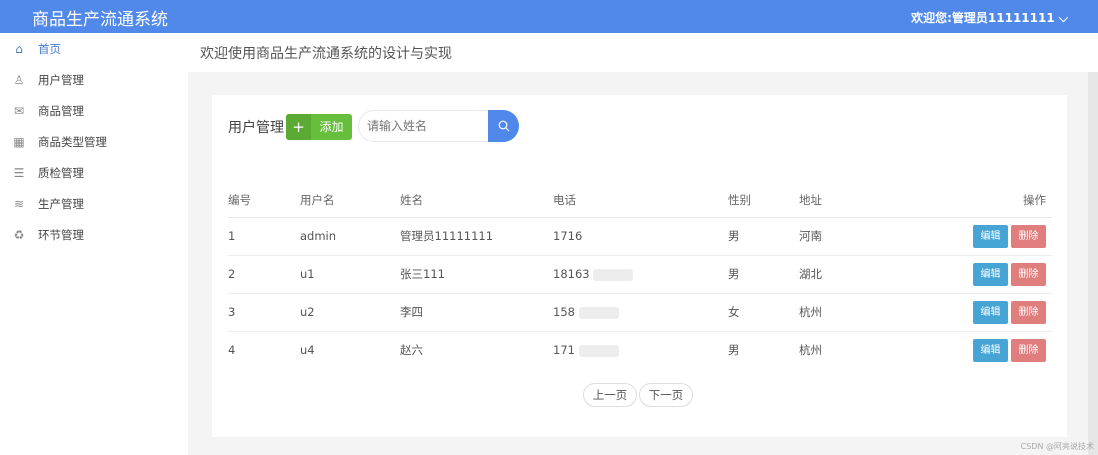 This screenshot has width=1098, height=455. Describe the element at coordinates (94, 110) in the screenshot. I see `sidebar-item: ✉ 商品管理` at that location.